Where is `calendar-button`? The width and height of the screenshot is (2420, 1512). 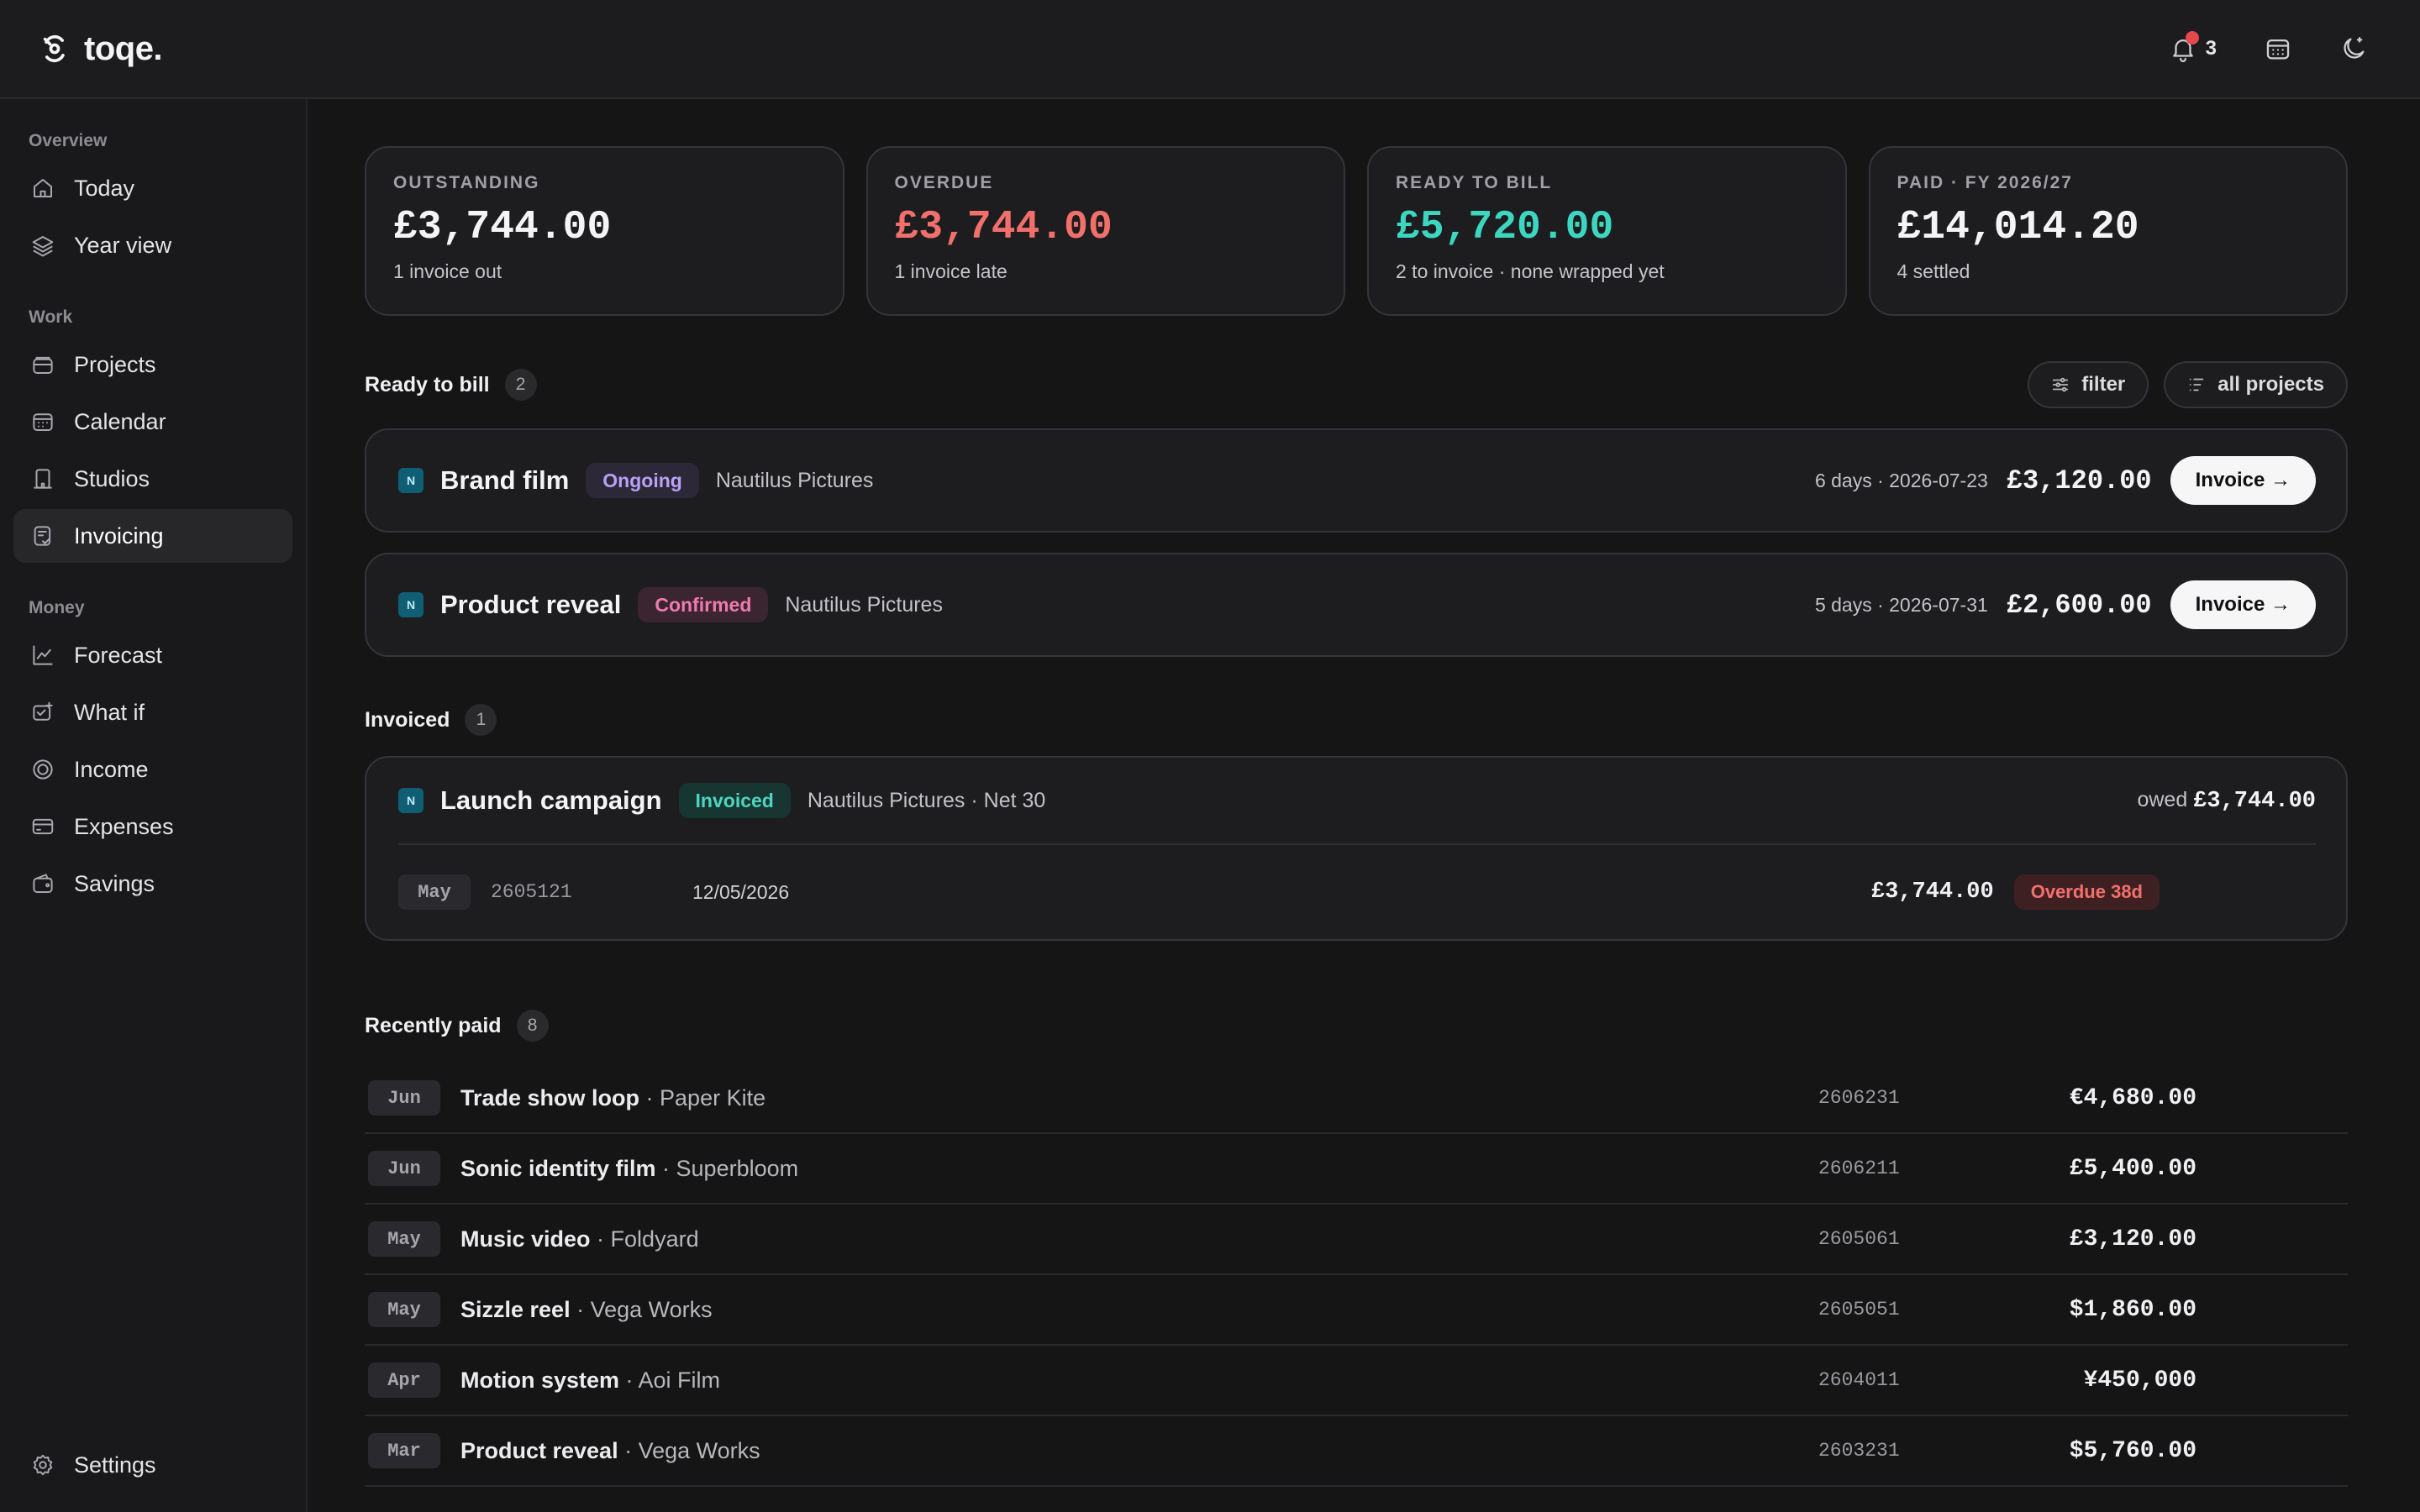
calendar-button is located at coordinates (2278, 48).